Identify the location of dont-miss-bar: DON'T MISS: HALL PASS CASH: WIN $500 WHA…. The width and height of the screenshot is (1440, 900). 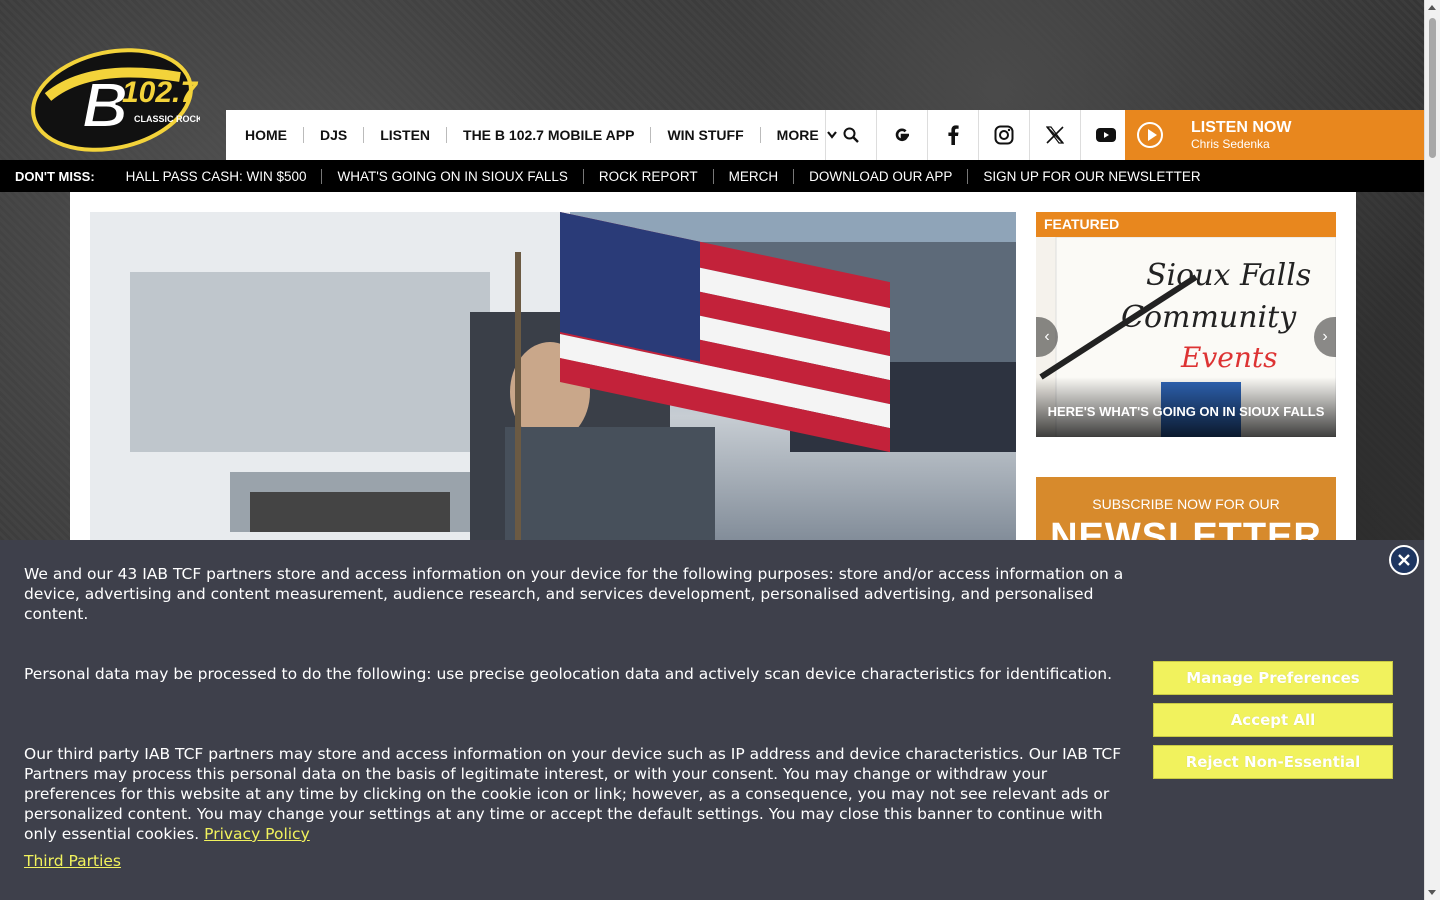
(712, 176).